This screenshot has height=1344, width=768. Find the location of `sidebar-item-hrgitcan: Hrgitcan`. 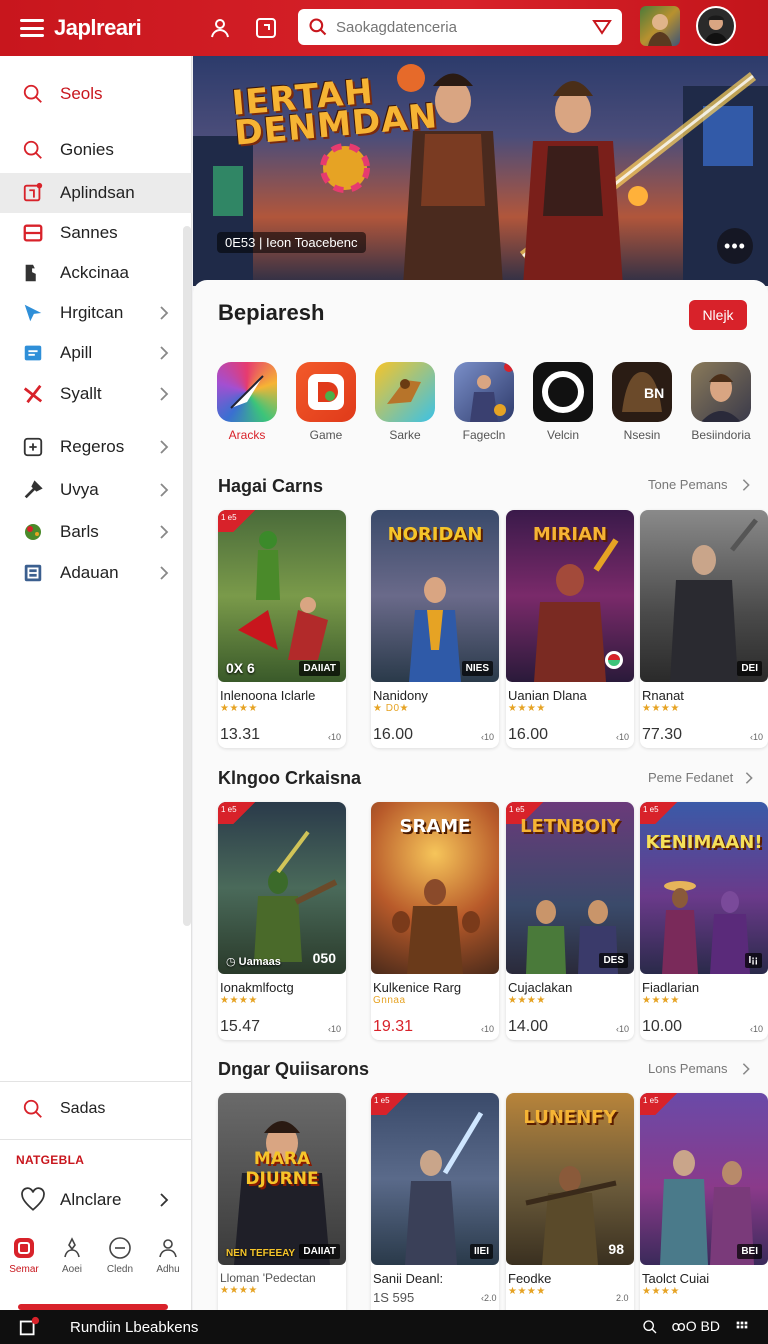

sidebar-item-hrgitcan: Hrgitcan is located at coordinates (96, 313).